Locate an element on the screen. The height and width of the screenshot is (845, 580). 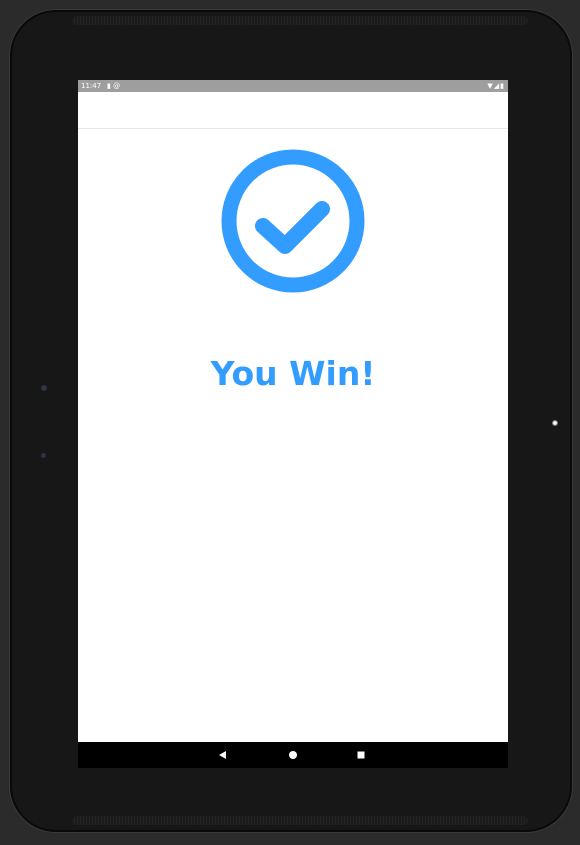
recents-button is located at coordinates (361, 755).